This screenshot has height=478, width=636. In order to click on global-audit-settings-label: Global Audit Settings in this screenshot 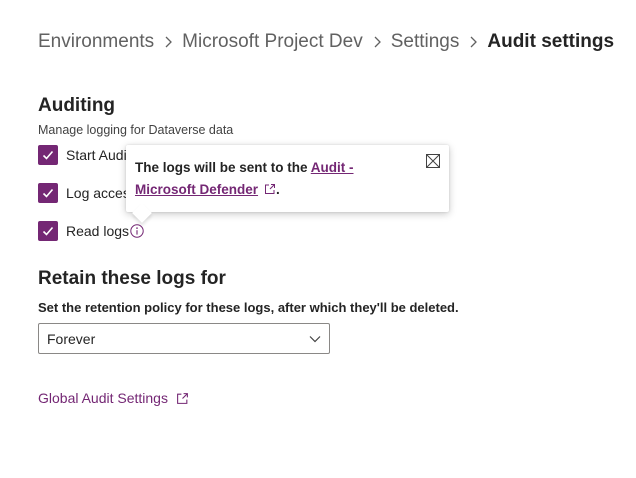, I will do `click(103, 398)`.